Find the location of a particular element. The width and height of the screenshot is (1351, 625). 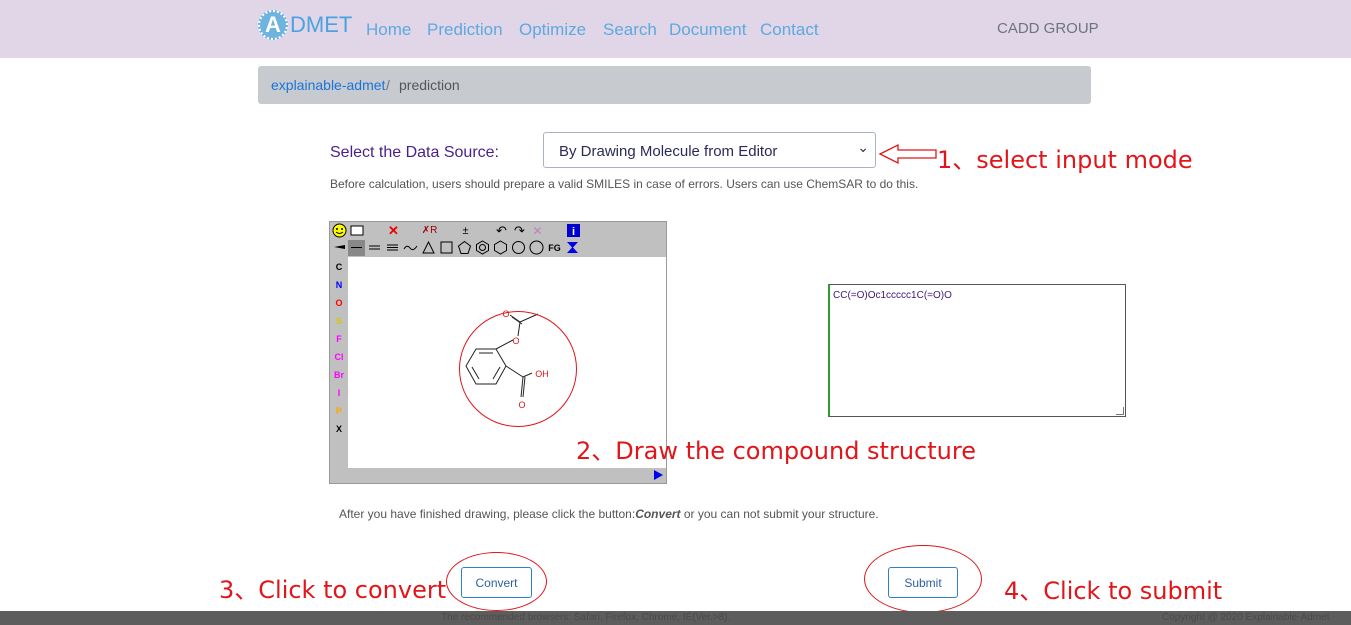

atom-n: N is located at coordinates (339, 285).